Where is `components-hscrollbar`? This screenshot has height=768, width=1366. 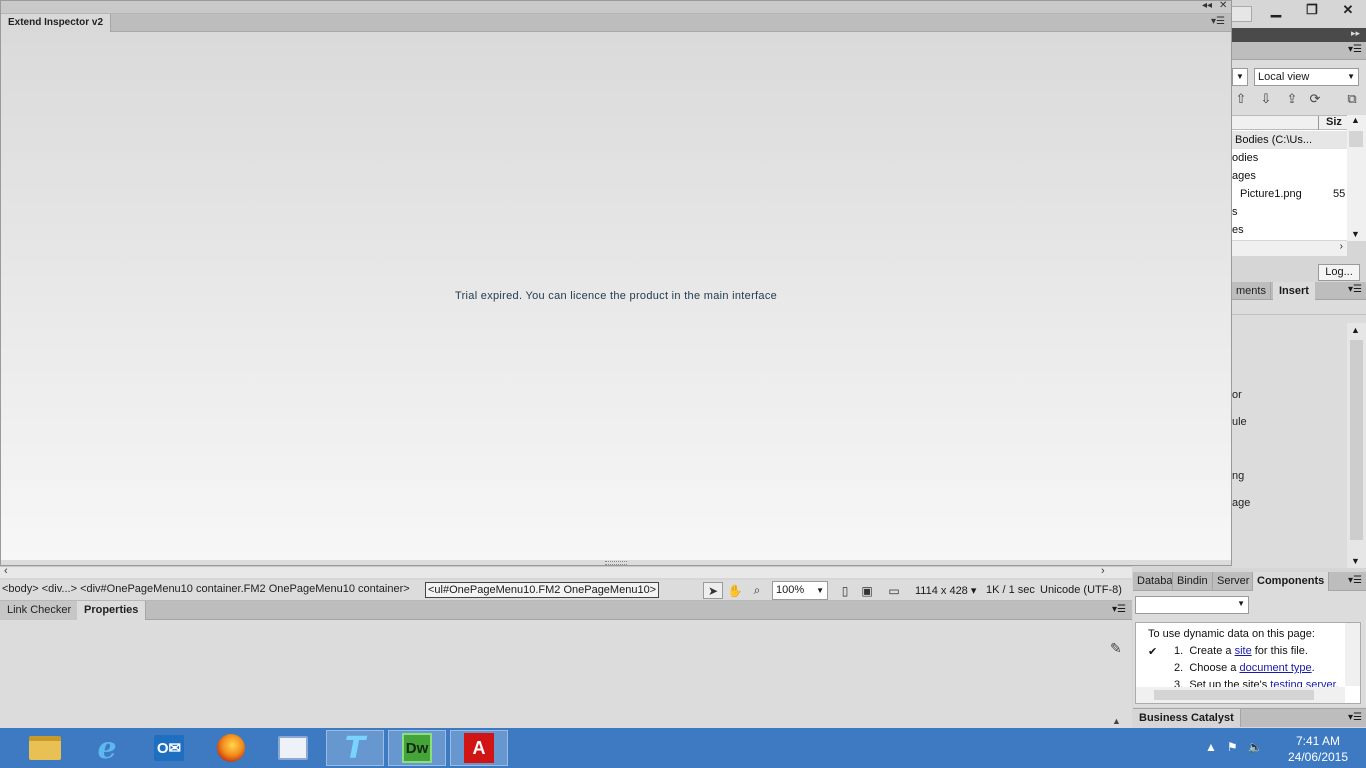 components-hscrollbar is located at coordinates (1240, 695).